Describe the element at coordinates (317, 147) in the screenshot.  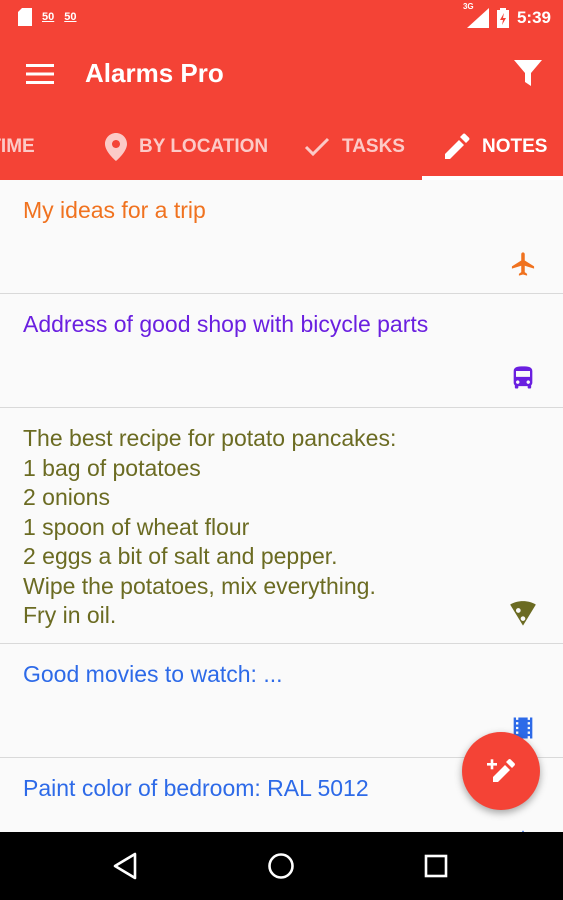
I see `checkmark-icon` at that location.